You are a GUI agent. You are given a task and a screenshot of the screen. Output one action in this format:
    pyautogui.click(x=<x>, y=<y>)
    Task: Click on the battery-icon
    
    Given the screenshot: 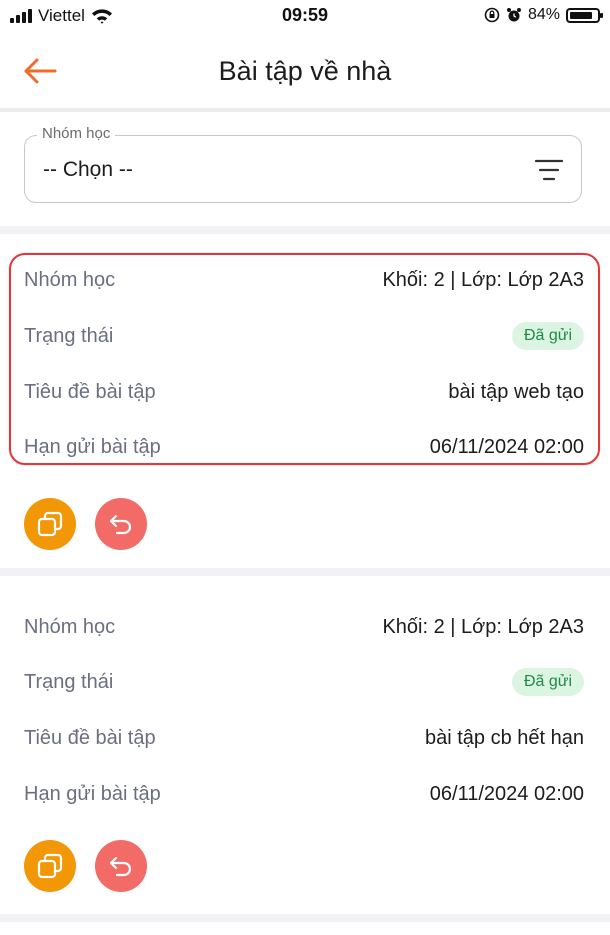 What is the action you would take?
    pyautogui.click(x=584, y=15)
    